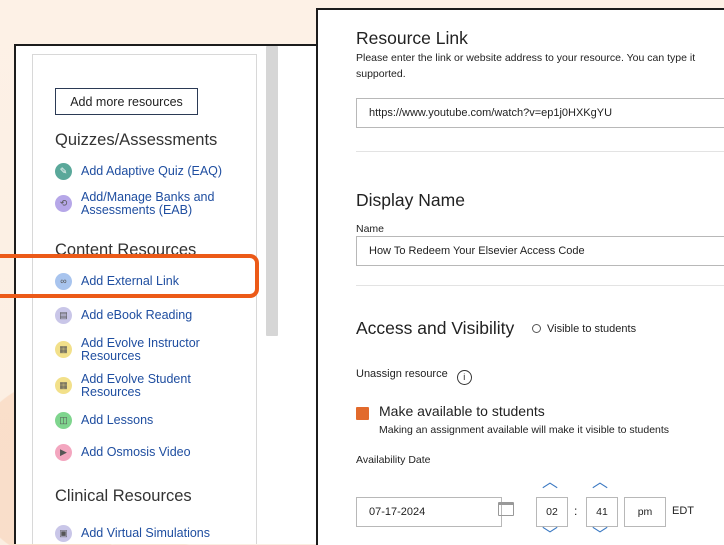 The height and width of the screenshot is (545, 724). I want to click on add-evolve-instructor-link: ▦ Add Evolve Instructor Resources, so click(130, 350).